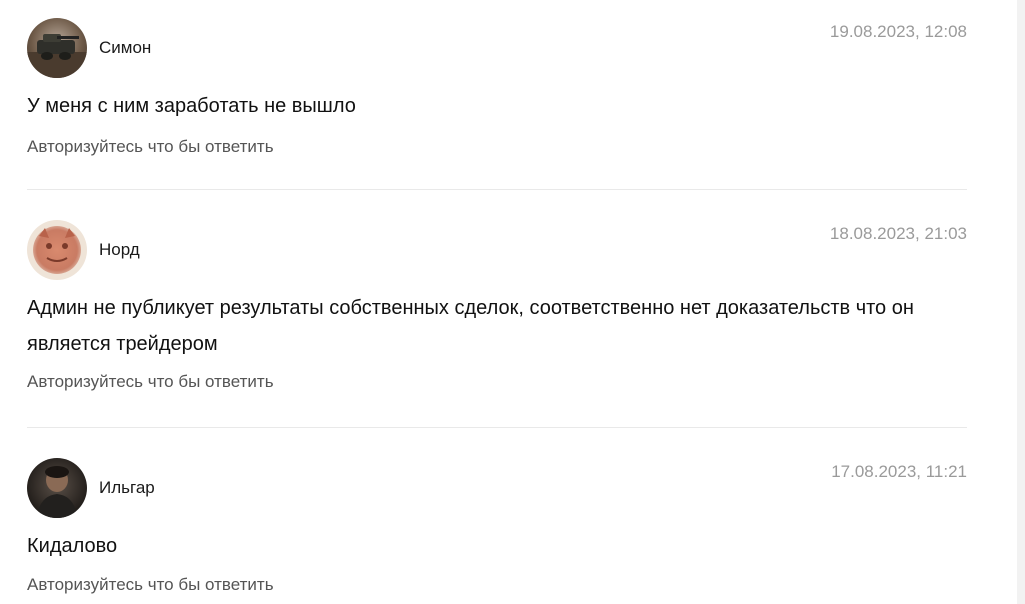 The image size is (1025, 604). What do you see at coordinates (497, 250) in the screenshot?
I see `comment-header: Норд 18.08.2023, 21:03` at bounding box center [497, 250].